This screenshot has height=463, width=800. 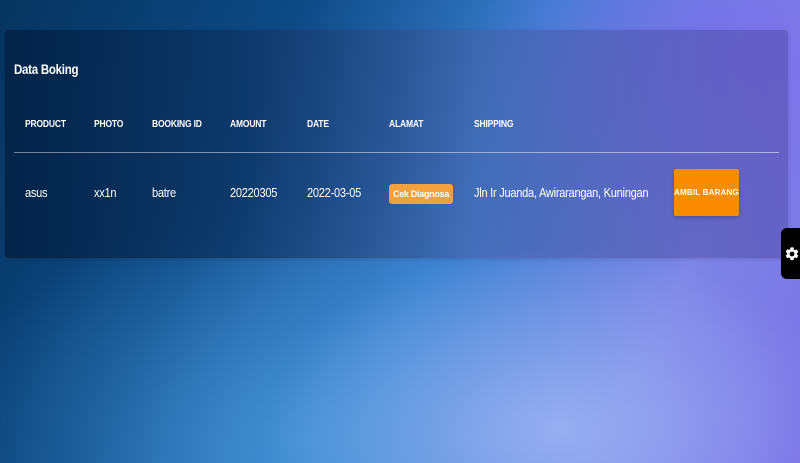 I want to click on cell-amount: 20220305, so click(x=254, y=192).